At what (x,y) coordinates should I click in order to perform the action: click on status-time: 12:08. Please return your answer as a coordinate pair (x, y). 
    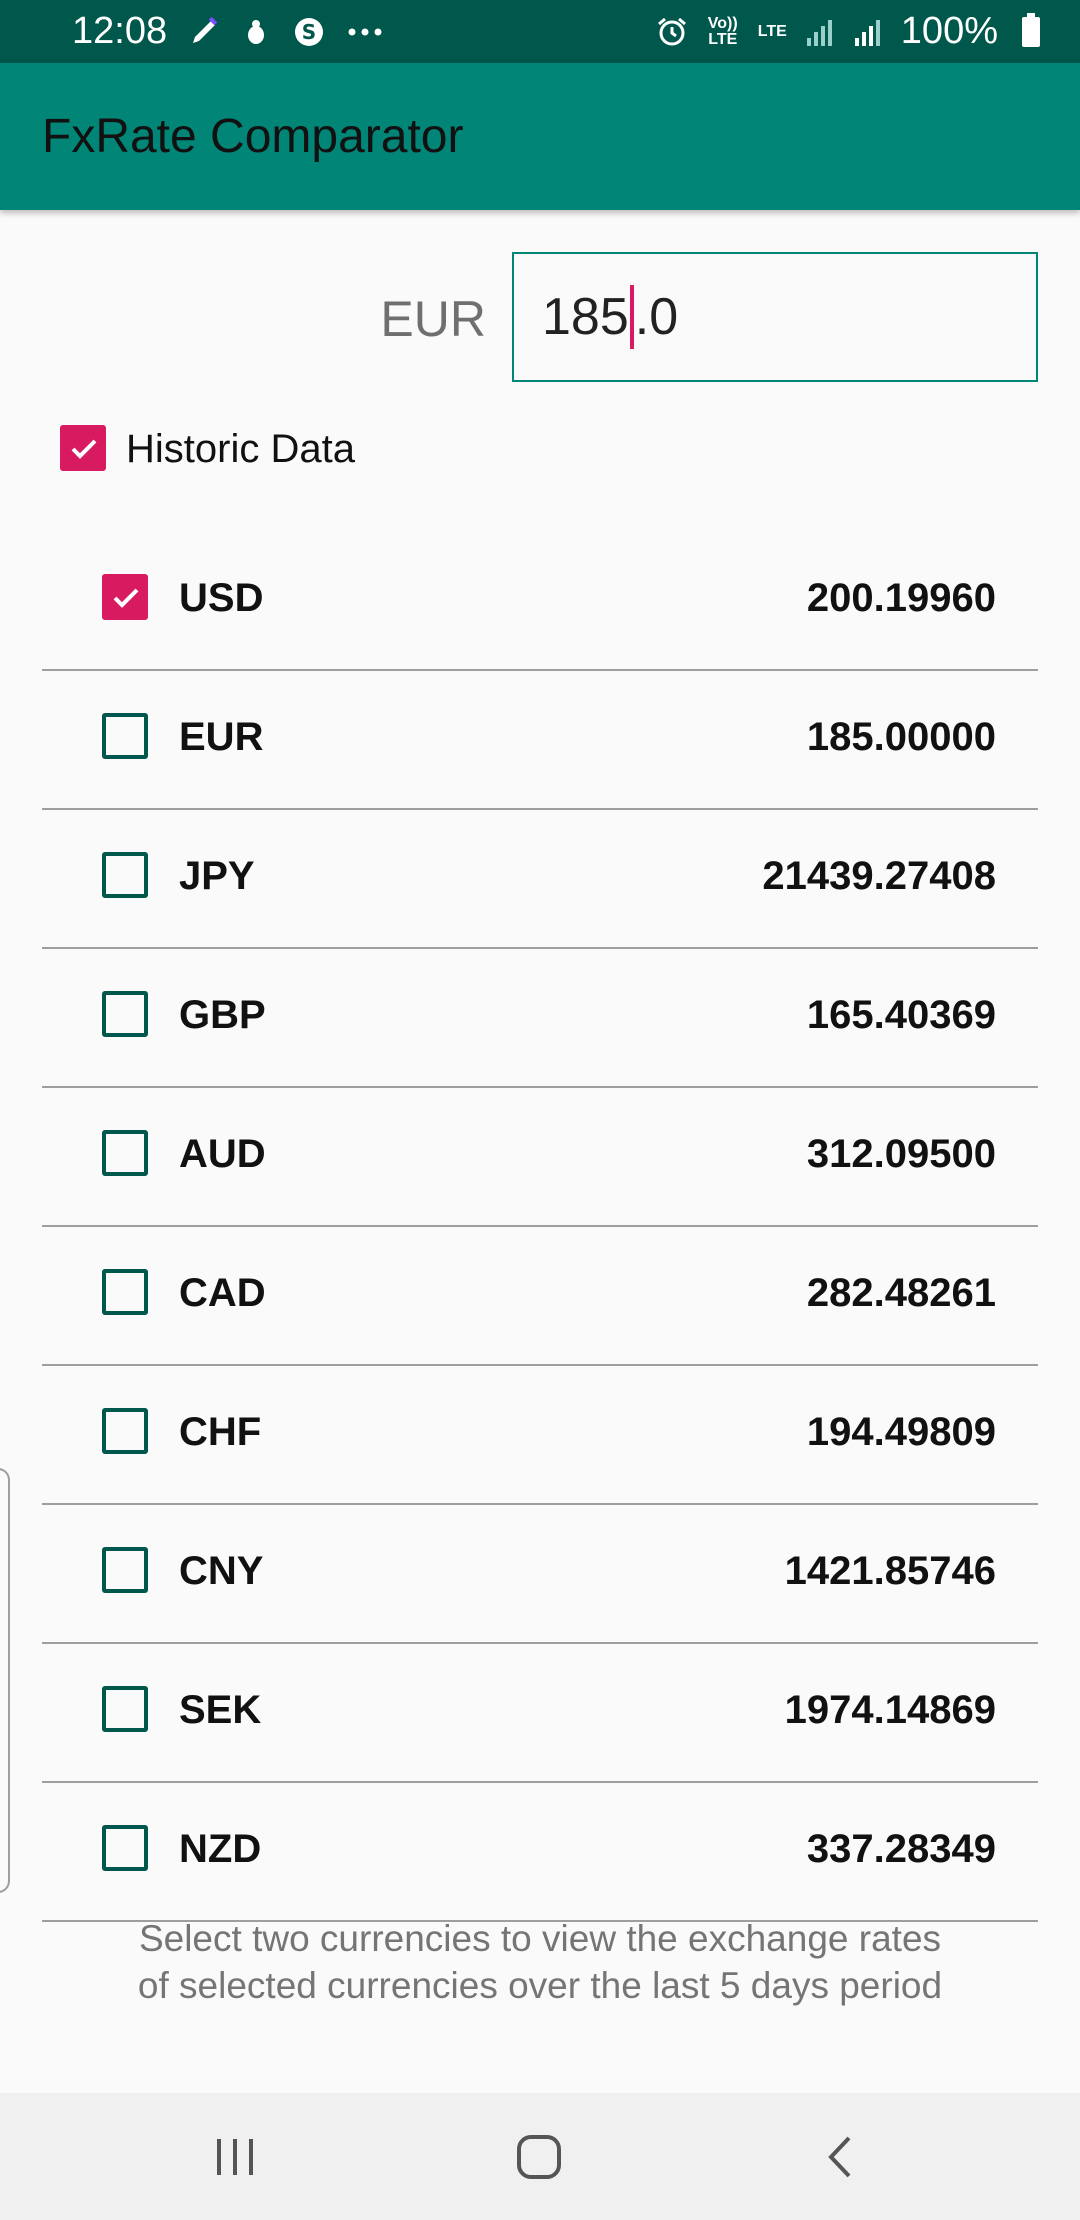
    Looking at the image, I should click on (120, 31).